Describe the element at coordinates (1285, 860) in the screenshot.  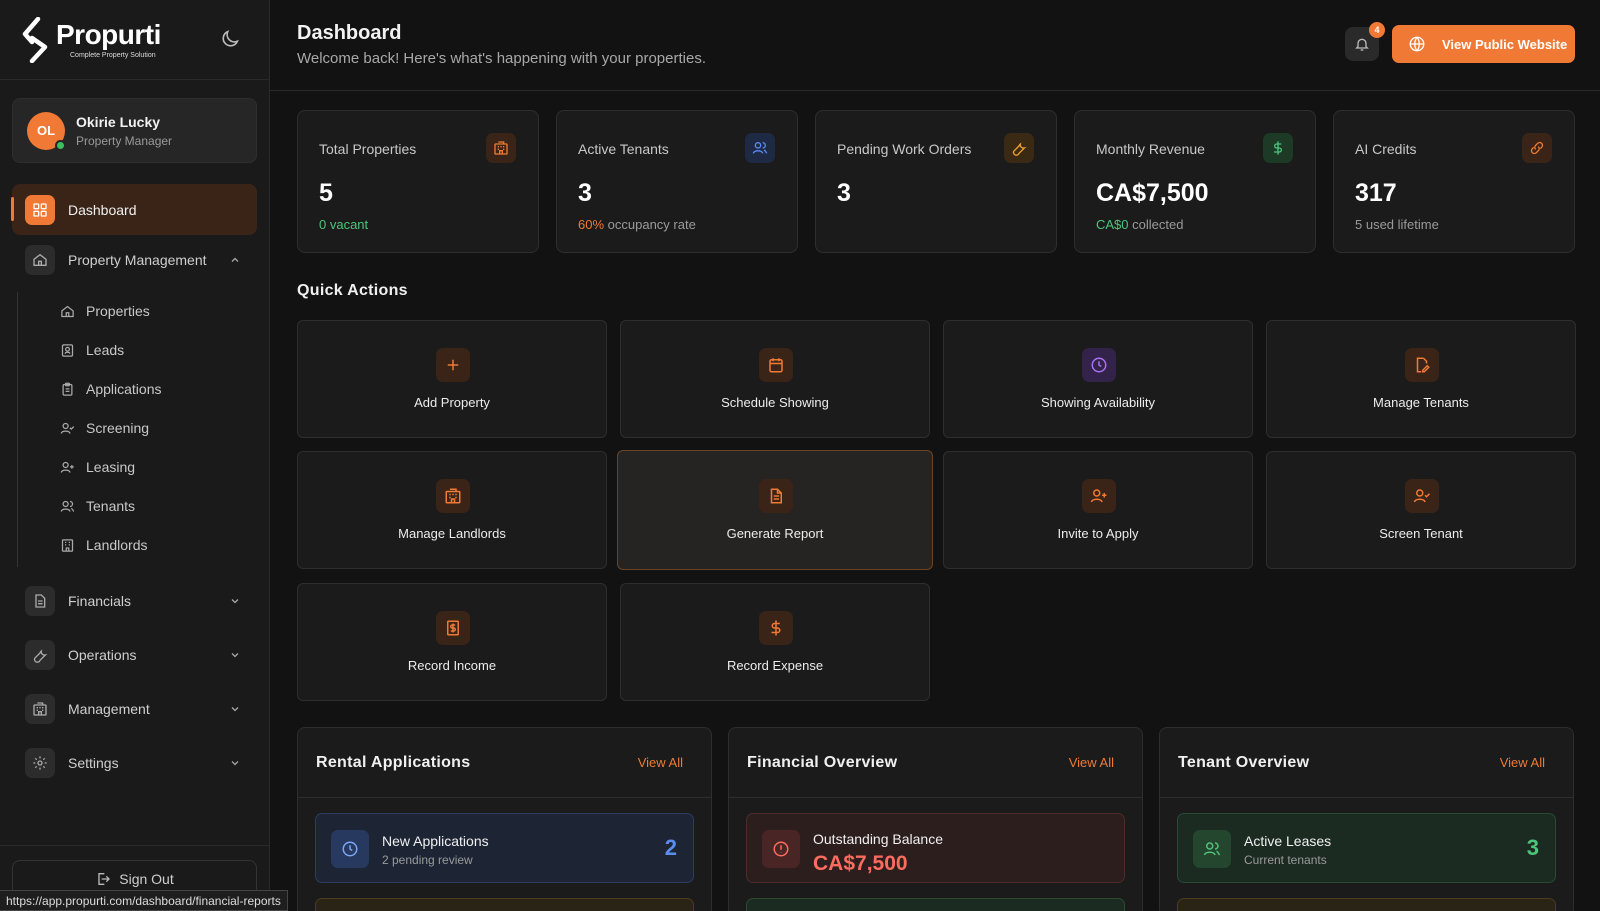
I see `row-subtitle: Current tenants` at that location.